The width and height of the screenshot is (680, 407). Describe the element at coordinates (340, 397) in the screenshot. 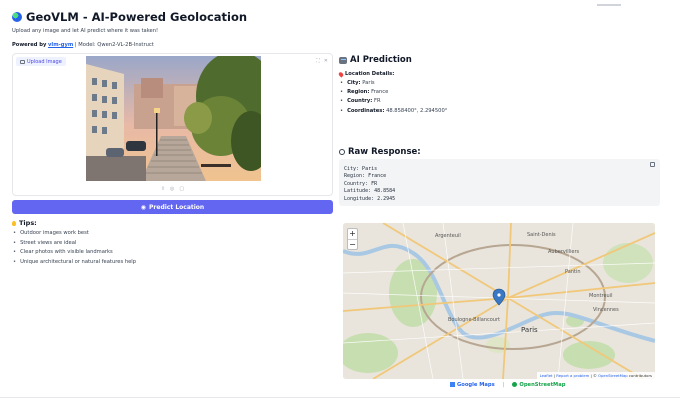

I see `footer-divider` at that location.